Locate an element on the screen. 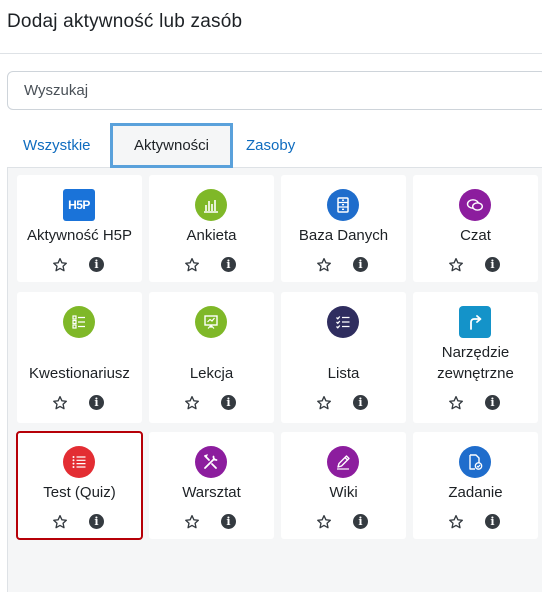  tab-all: Wszystkie is located at coordinates (57, 145).